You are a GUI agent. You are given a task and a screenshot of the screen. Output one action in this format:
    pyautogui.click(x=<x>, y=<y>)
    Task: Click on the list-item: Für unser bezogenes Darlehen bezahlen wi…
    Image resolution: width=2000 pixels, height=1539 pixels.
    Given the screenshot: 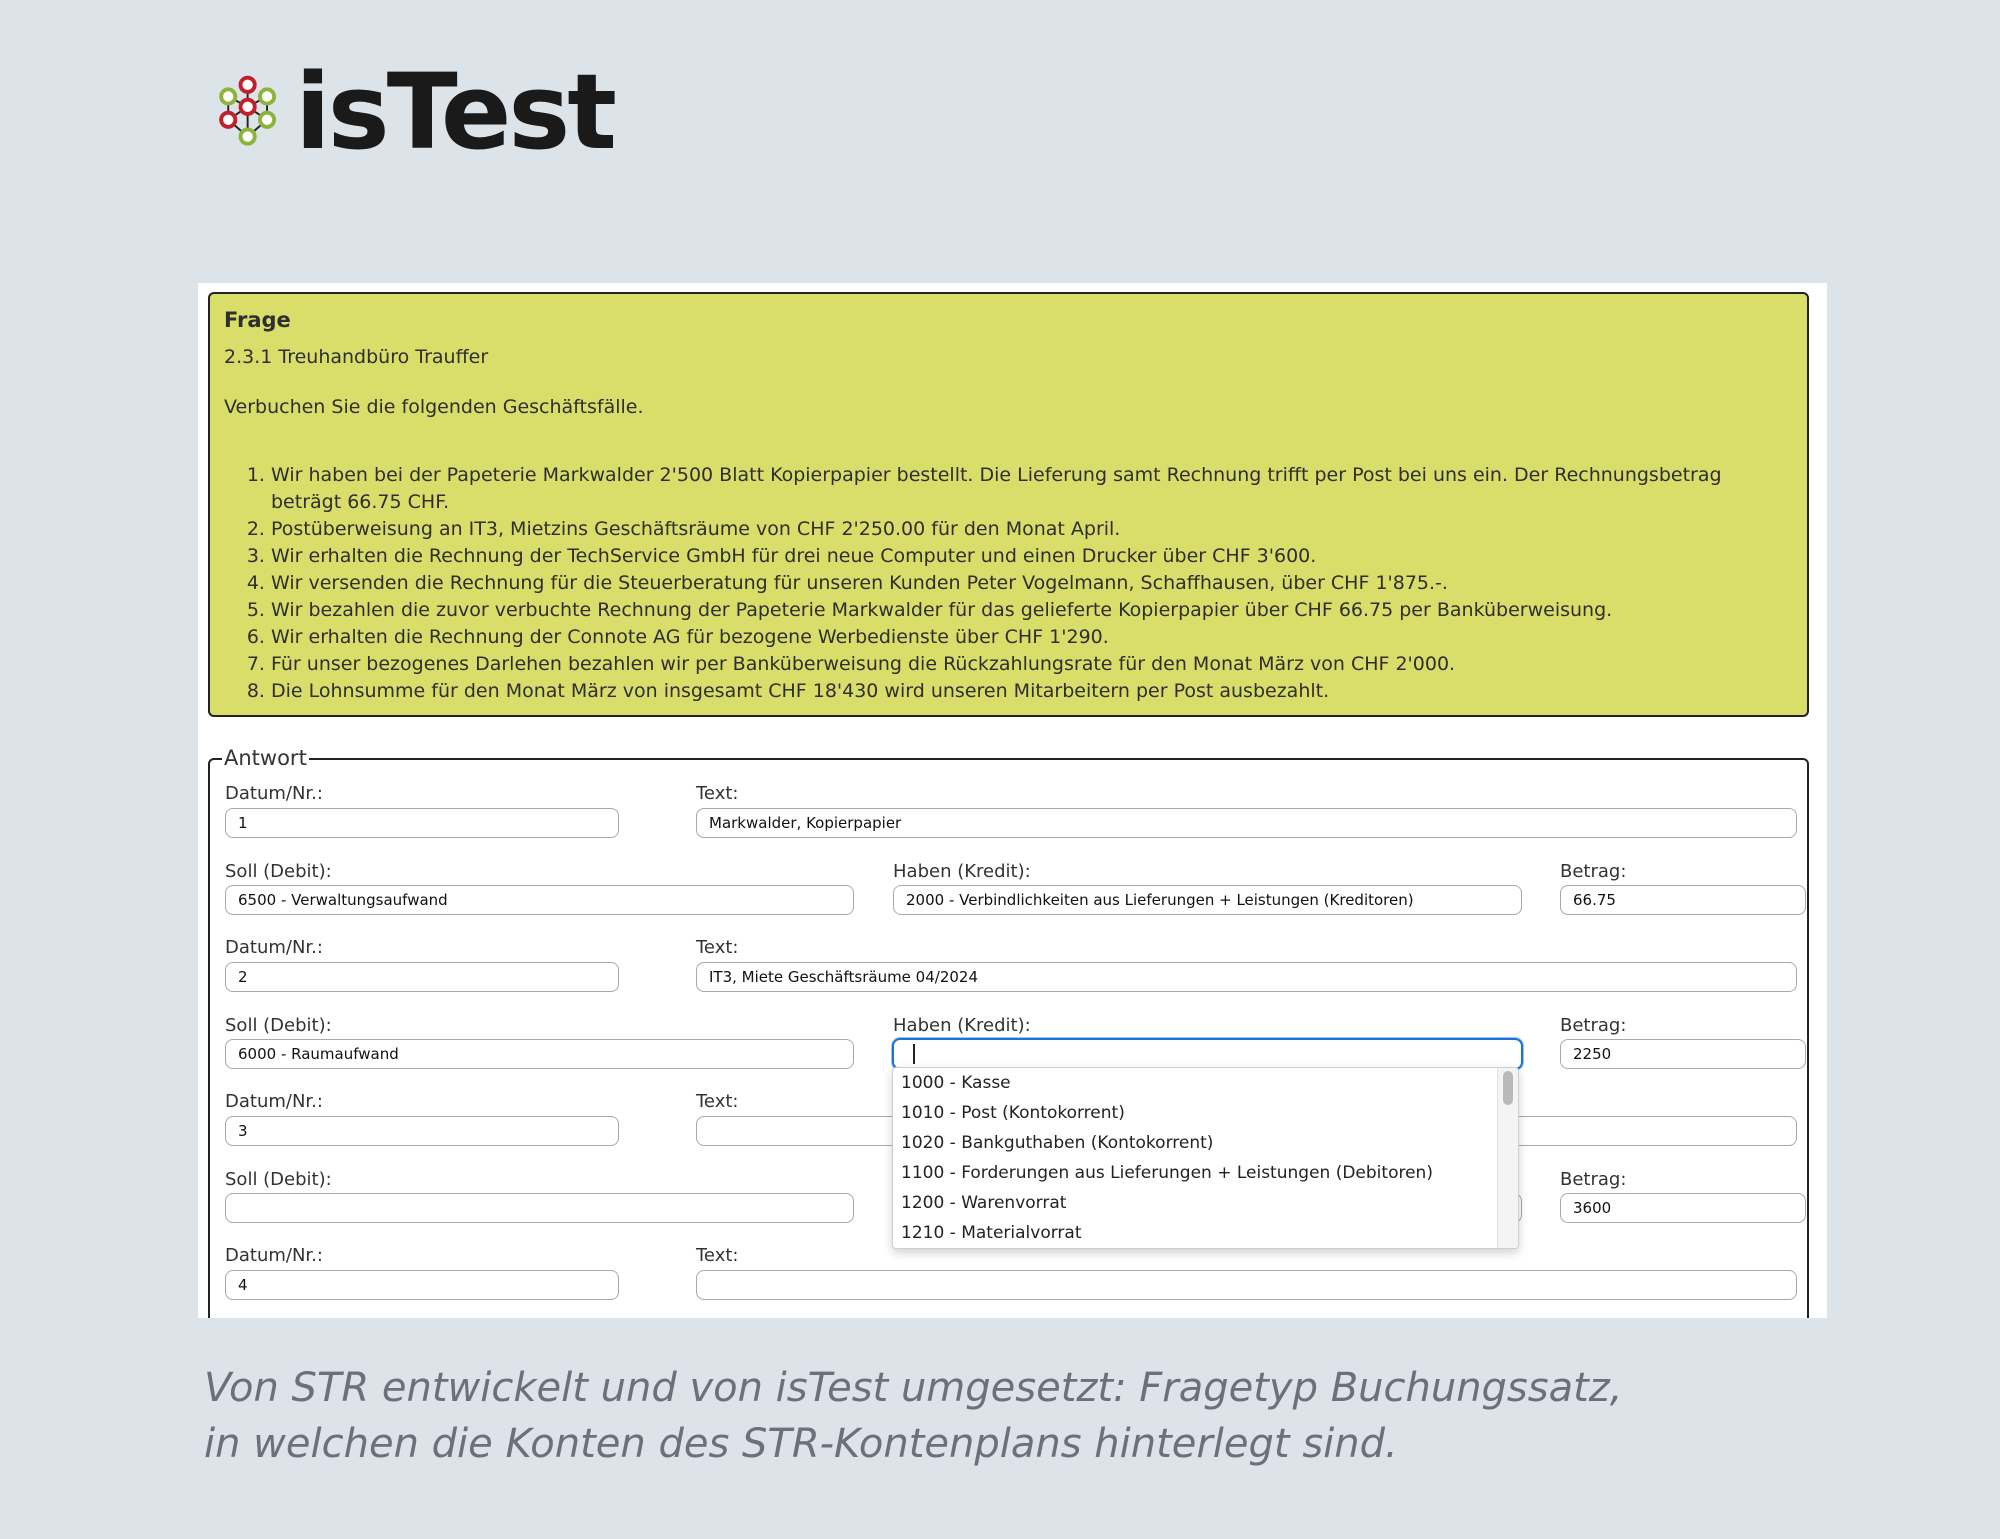 What is the action you would take?
    pyautogui.click(x=1032, y=664)
    